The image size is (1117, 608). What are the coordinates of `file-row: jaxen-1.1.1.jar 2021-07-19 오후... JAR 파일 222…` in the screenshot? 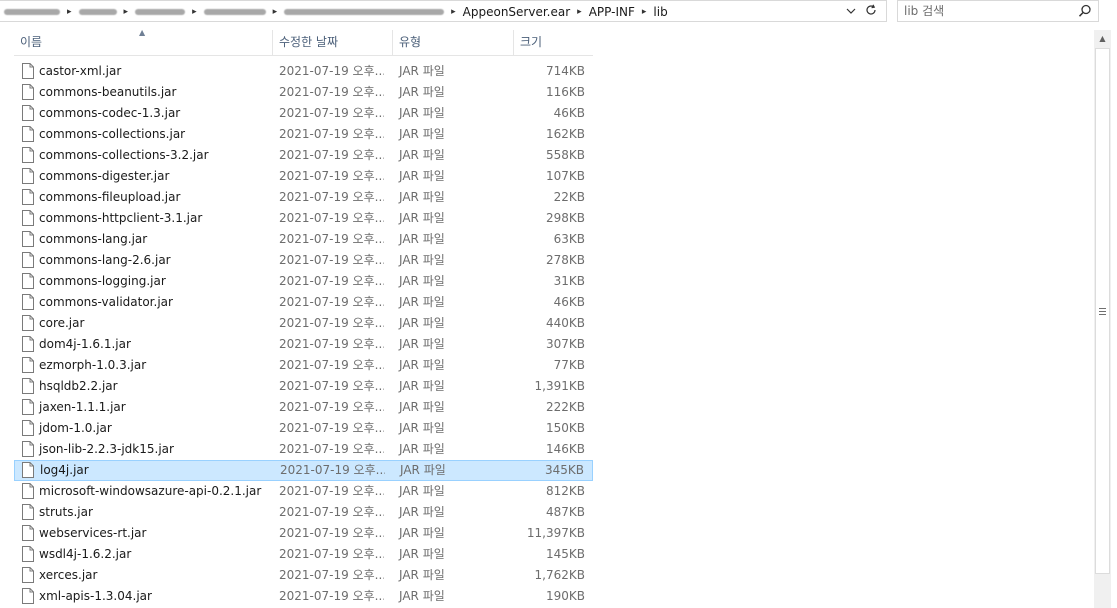 It's located at (303, 407).